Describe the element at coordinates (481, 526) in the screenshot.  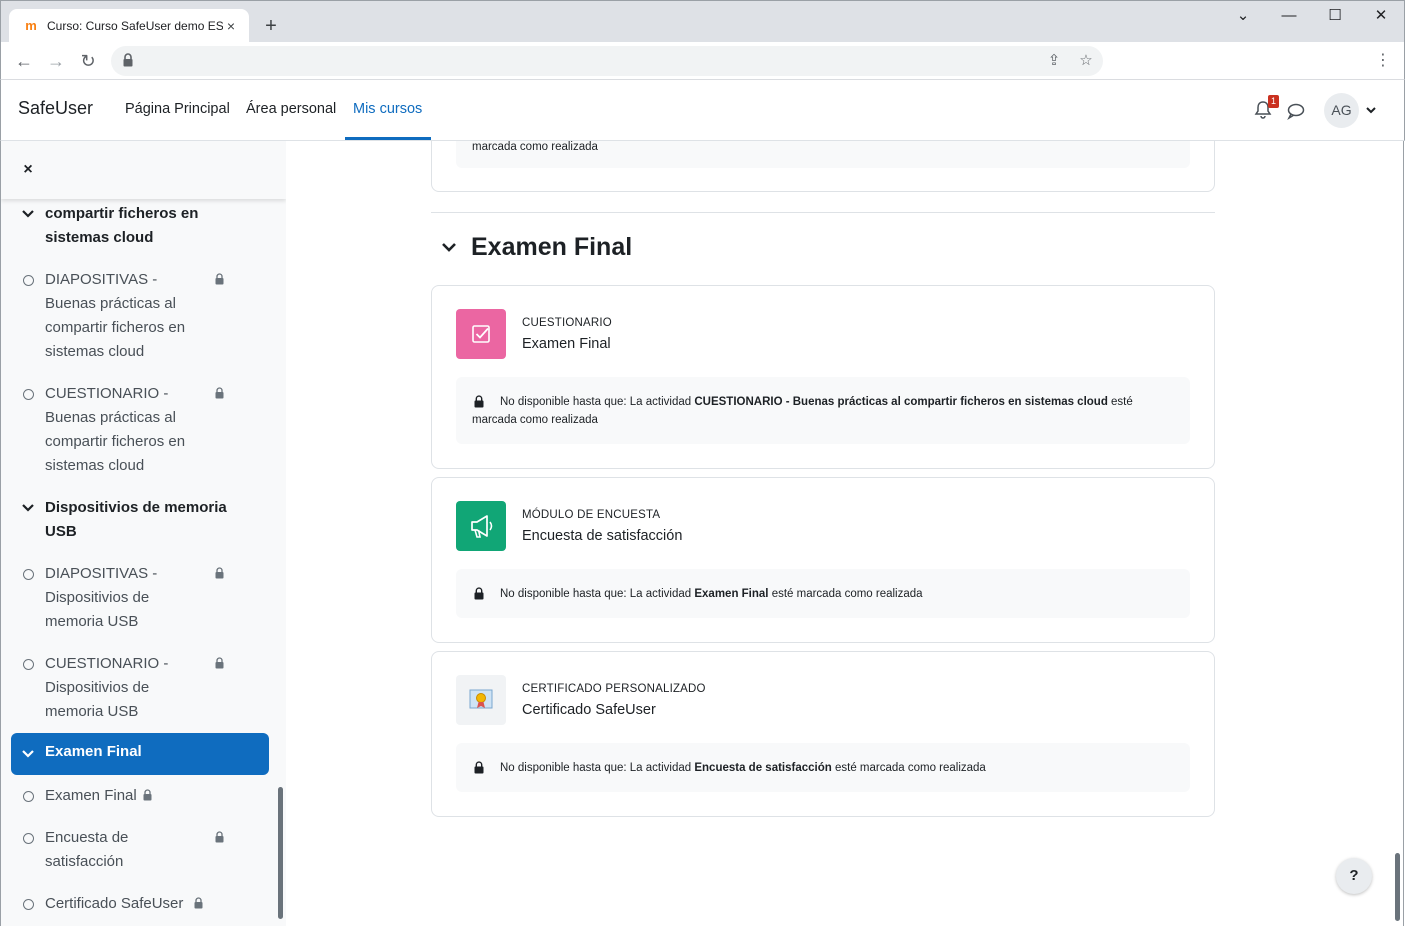
I see `megaphone-icon` at that location.